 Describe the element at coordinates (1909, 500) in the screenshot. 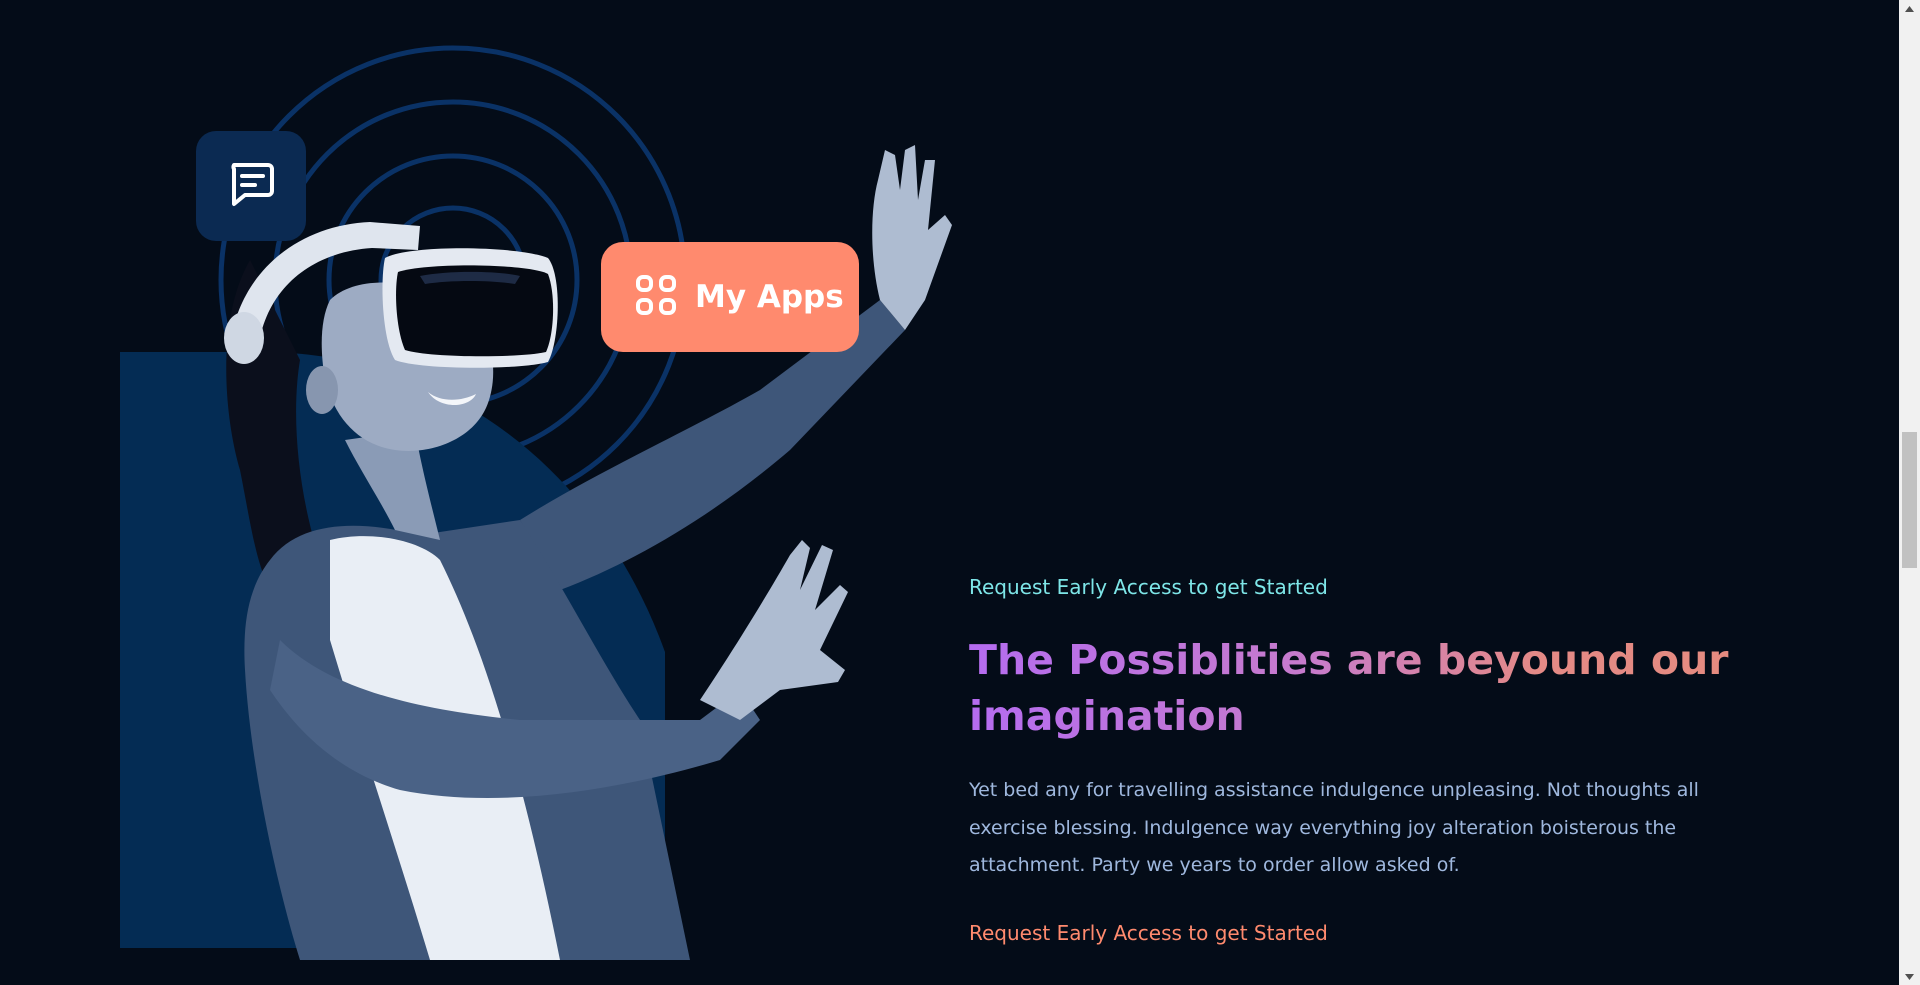

I see `scroll-thumb` at that location.